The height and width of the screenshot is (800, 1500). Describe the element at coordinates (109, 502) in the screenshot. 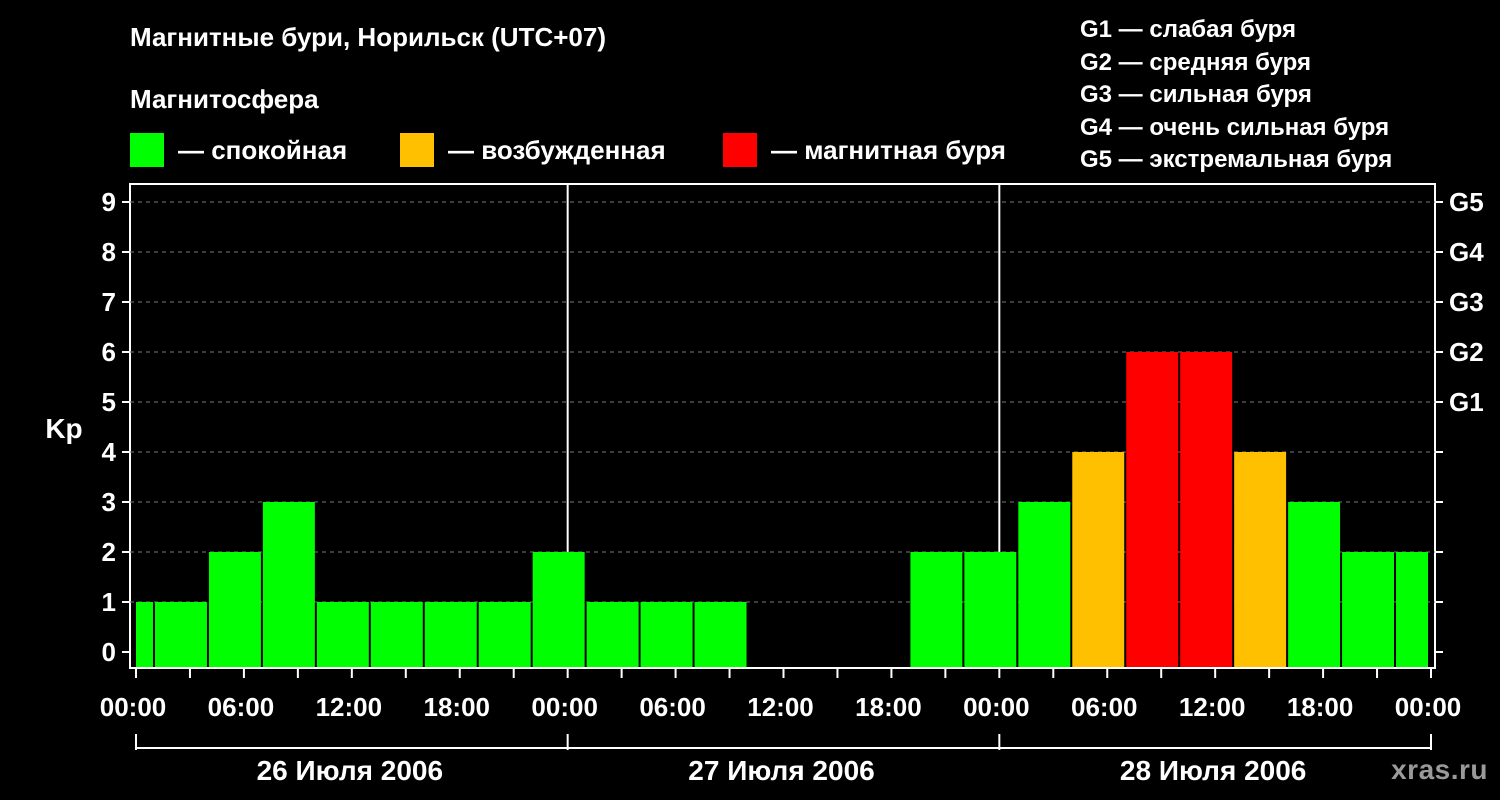

I see `y-tick-label: 3` at that location.